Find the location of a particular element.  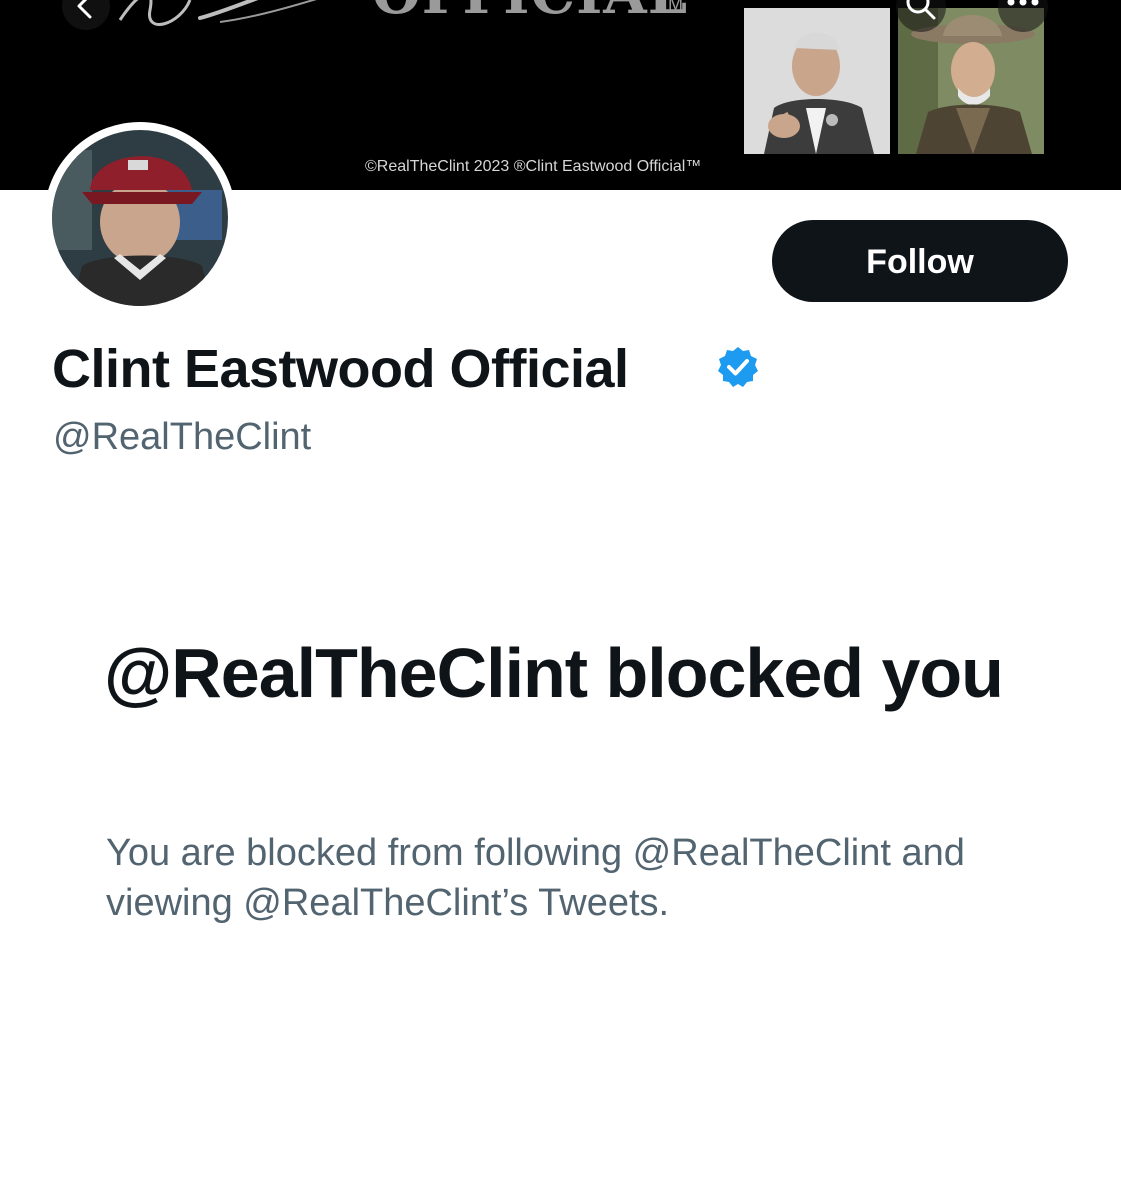

avatar is located at coordinates (140, 218).